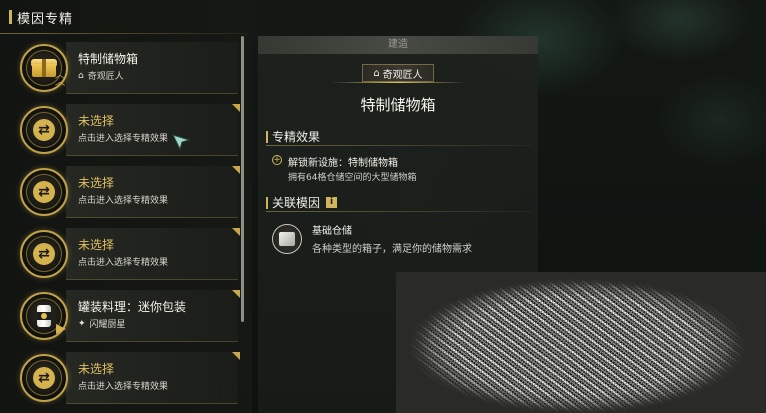  What do you see at coordinates (277, 160) in the screenshot?
I see `plus-icon: +` at bounding box center [277, 160].